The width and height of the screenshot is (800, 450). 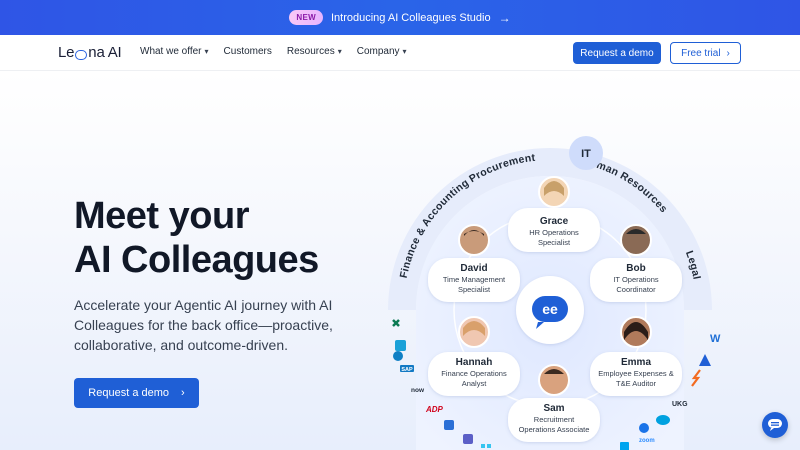 I want to click on colleague-name: Bob, so click(x=635, y=268).